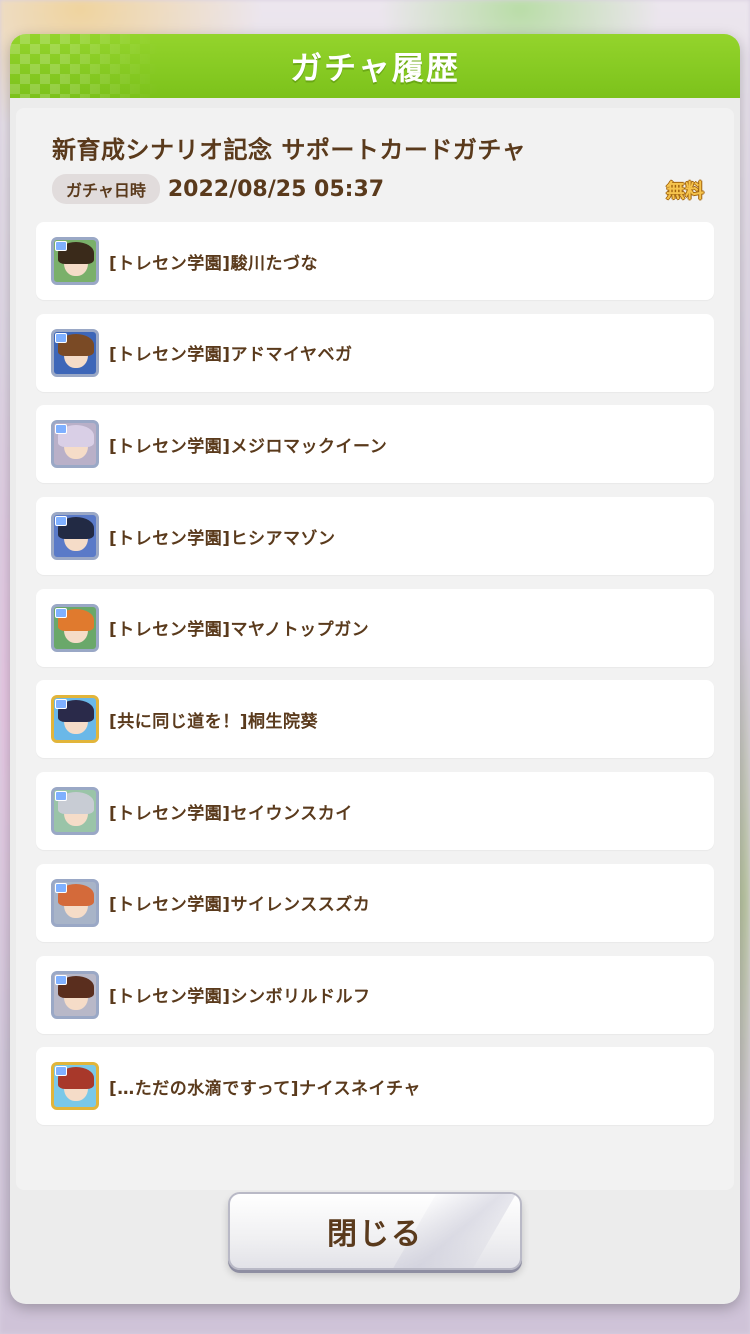 Image resolution: width=750 pixels, height=1334 pixels. I want to click on date-tag: ガチャ日時, so click(106, 189).